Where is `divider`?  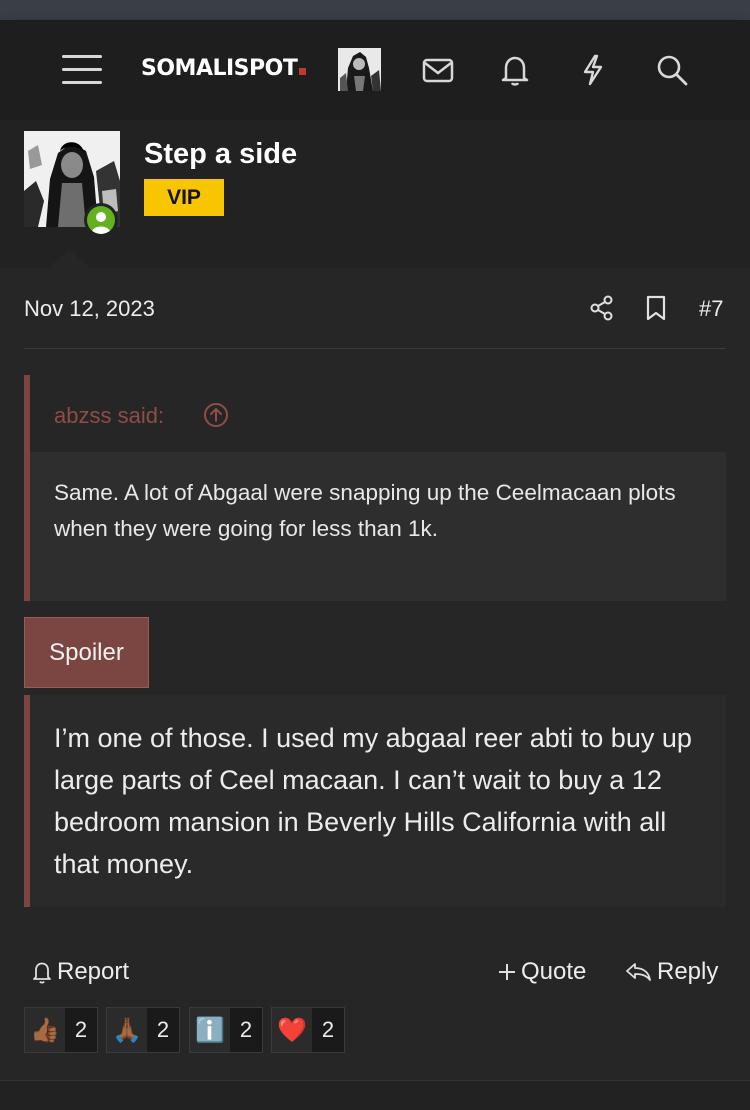 divider is located at coordinates (375, 348).